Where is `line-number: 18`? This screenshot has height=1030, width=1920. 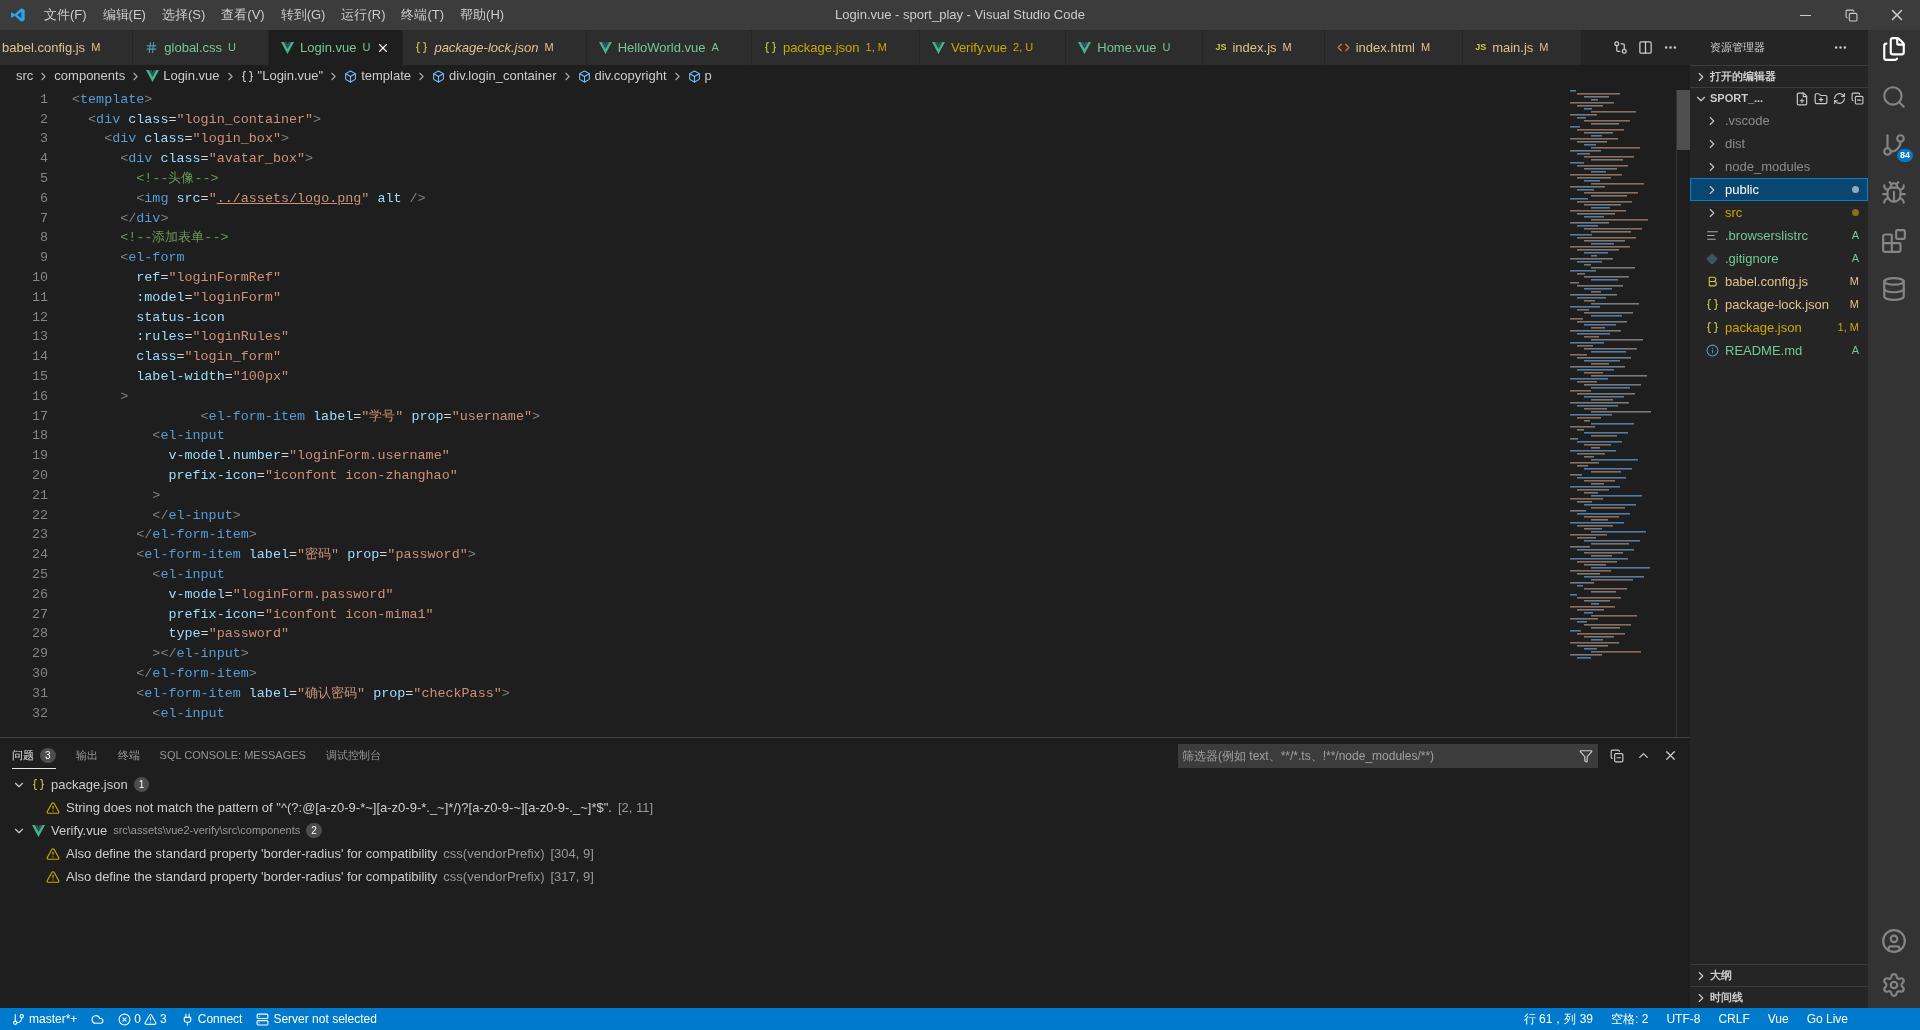
line-number: 18 is located at coordinates (39, 436).